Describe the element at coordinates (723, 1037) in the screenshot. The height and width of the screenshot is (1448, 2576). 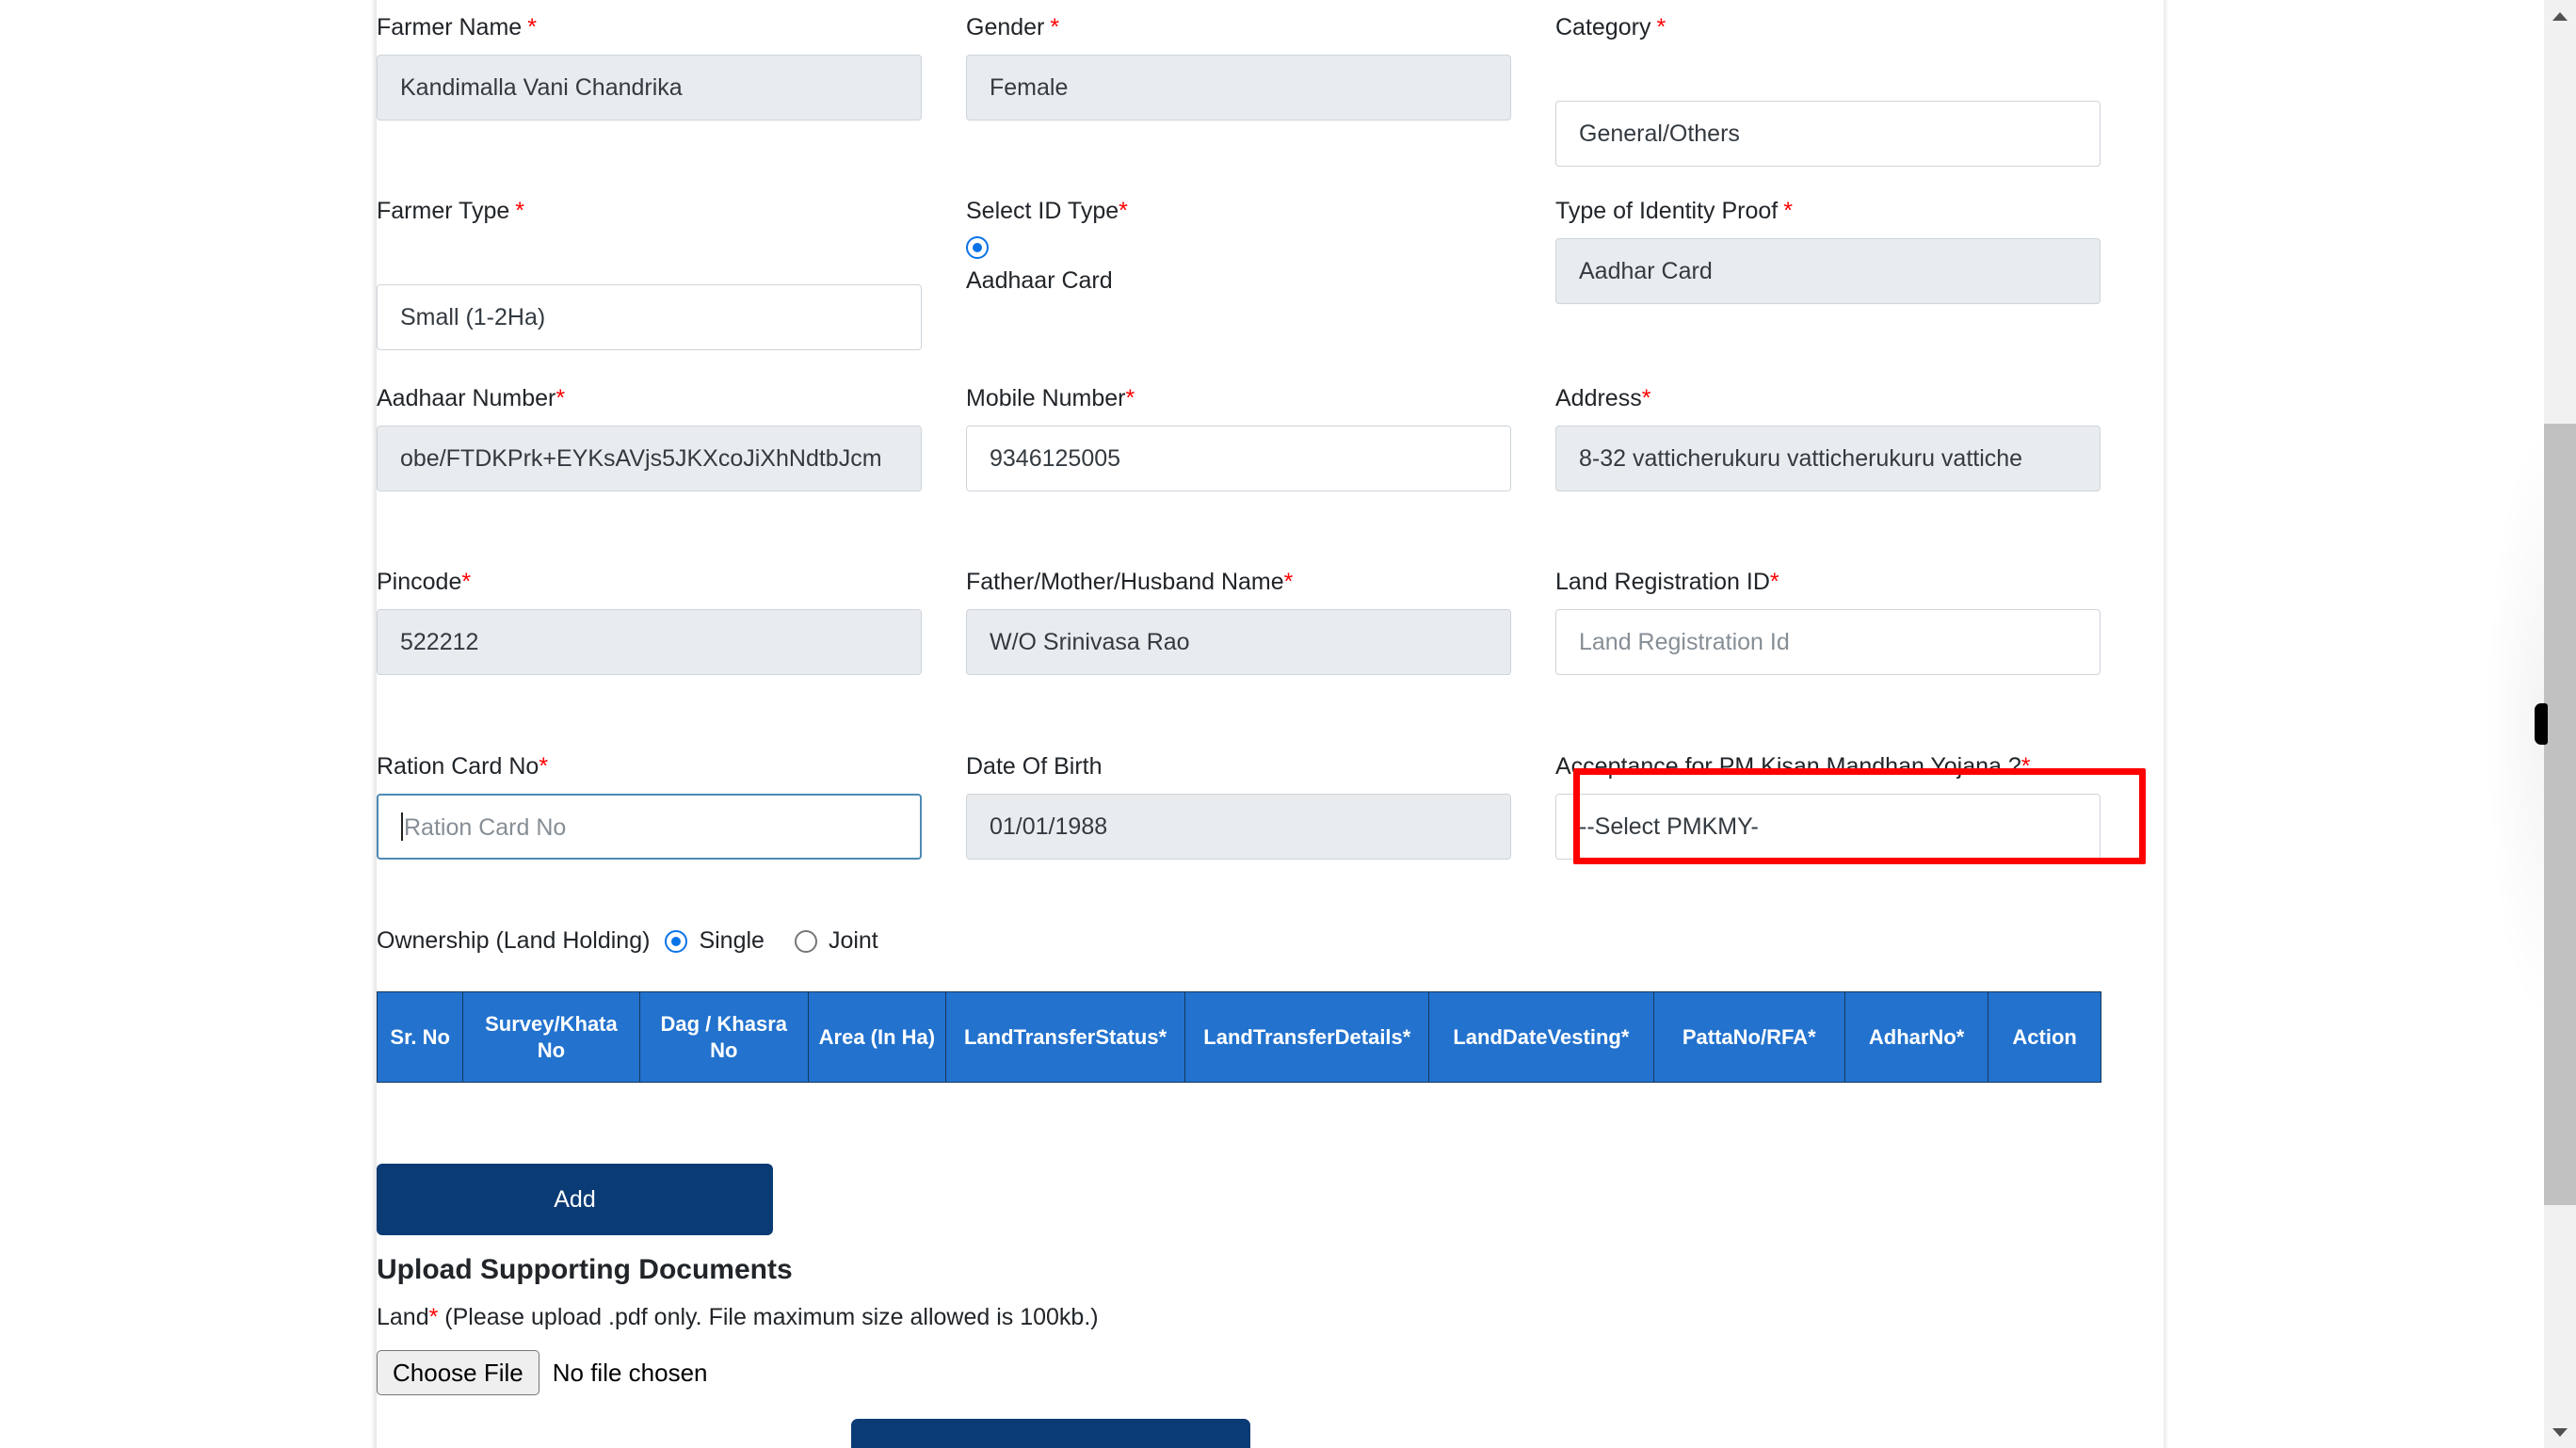
I see `th-dag-khasra-no: Dag / Khasra No` at that location.